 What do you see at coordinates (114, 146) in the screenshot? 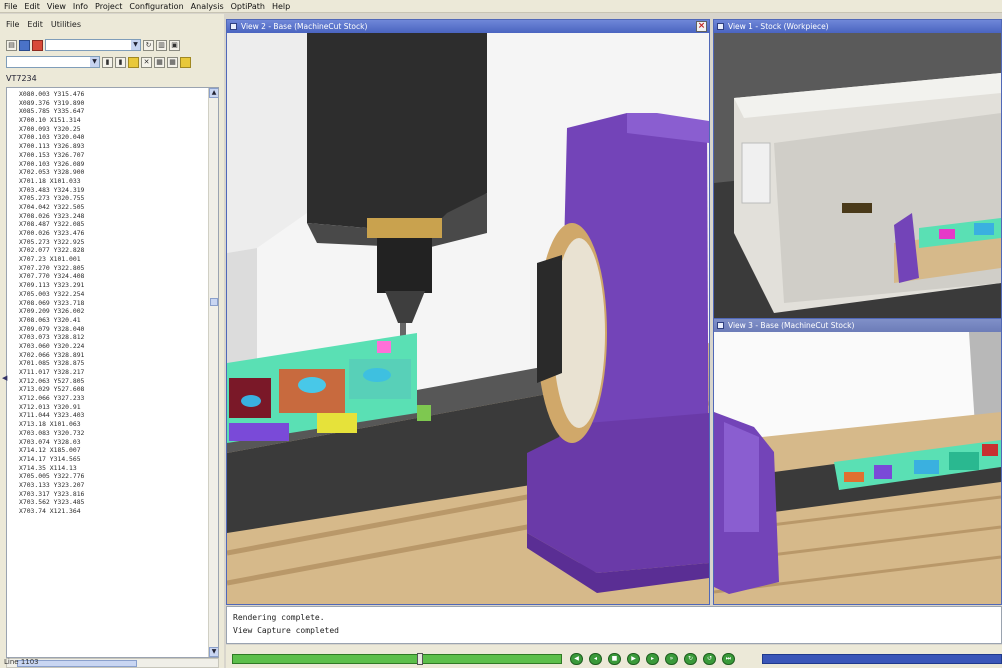
I see `nc-code-line: X700.113 Y326.893` at bounding box center [114, 146].